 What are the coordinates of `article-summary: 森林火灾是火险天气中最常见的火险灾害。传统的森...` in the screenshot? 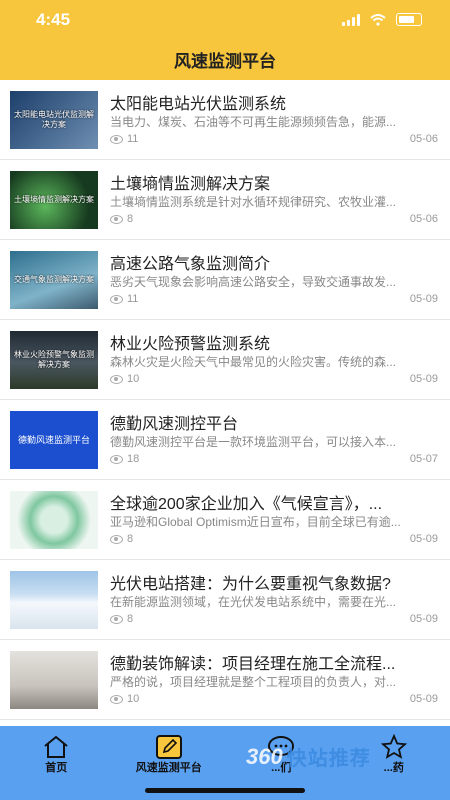 It's located at (253, 362).